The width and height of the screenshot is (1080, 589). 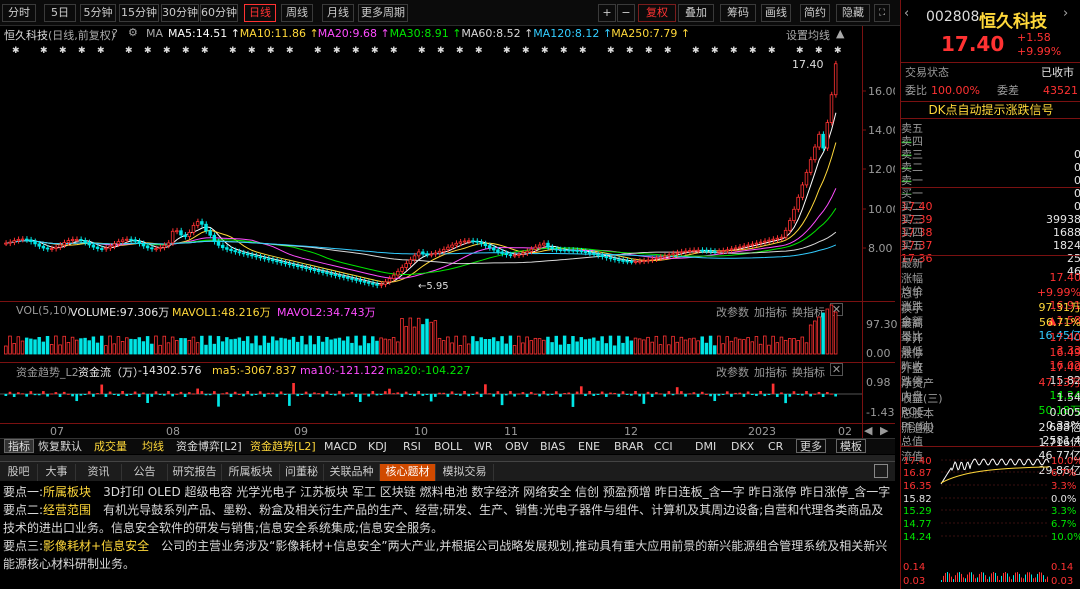 I want to click on info-tab-0: 股吧, so click(x=19, y=472).